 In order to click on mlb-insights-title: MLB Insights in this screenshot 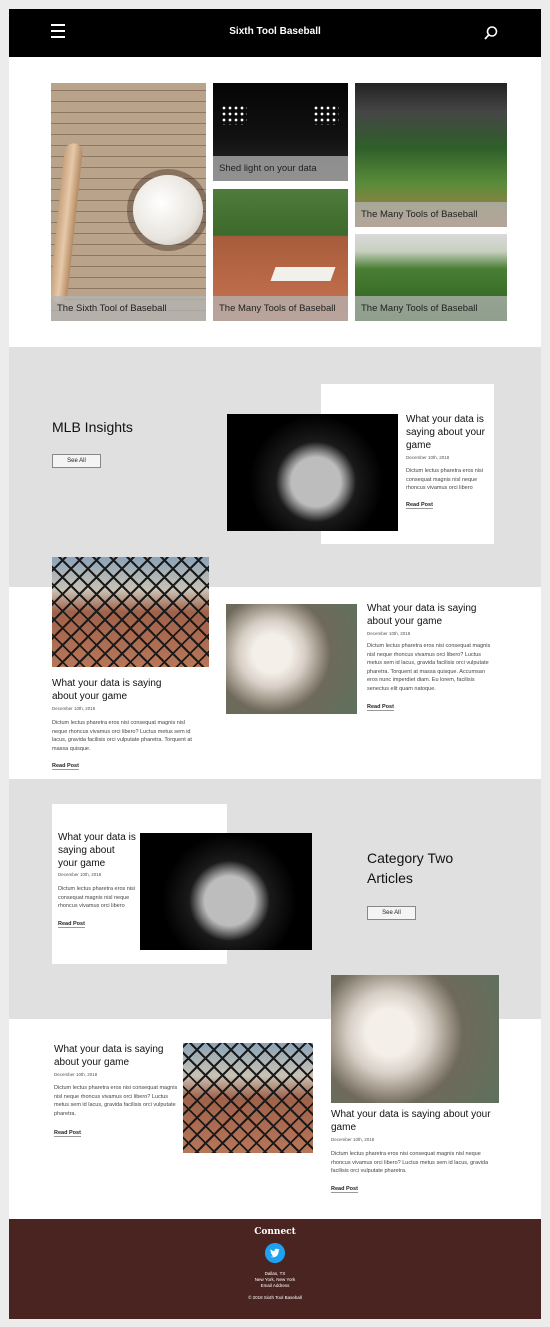, I will do `click(92, 427)`.